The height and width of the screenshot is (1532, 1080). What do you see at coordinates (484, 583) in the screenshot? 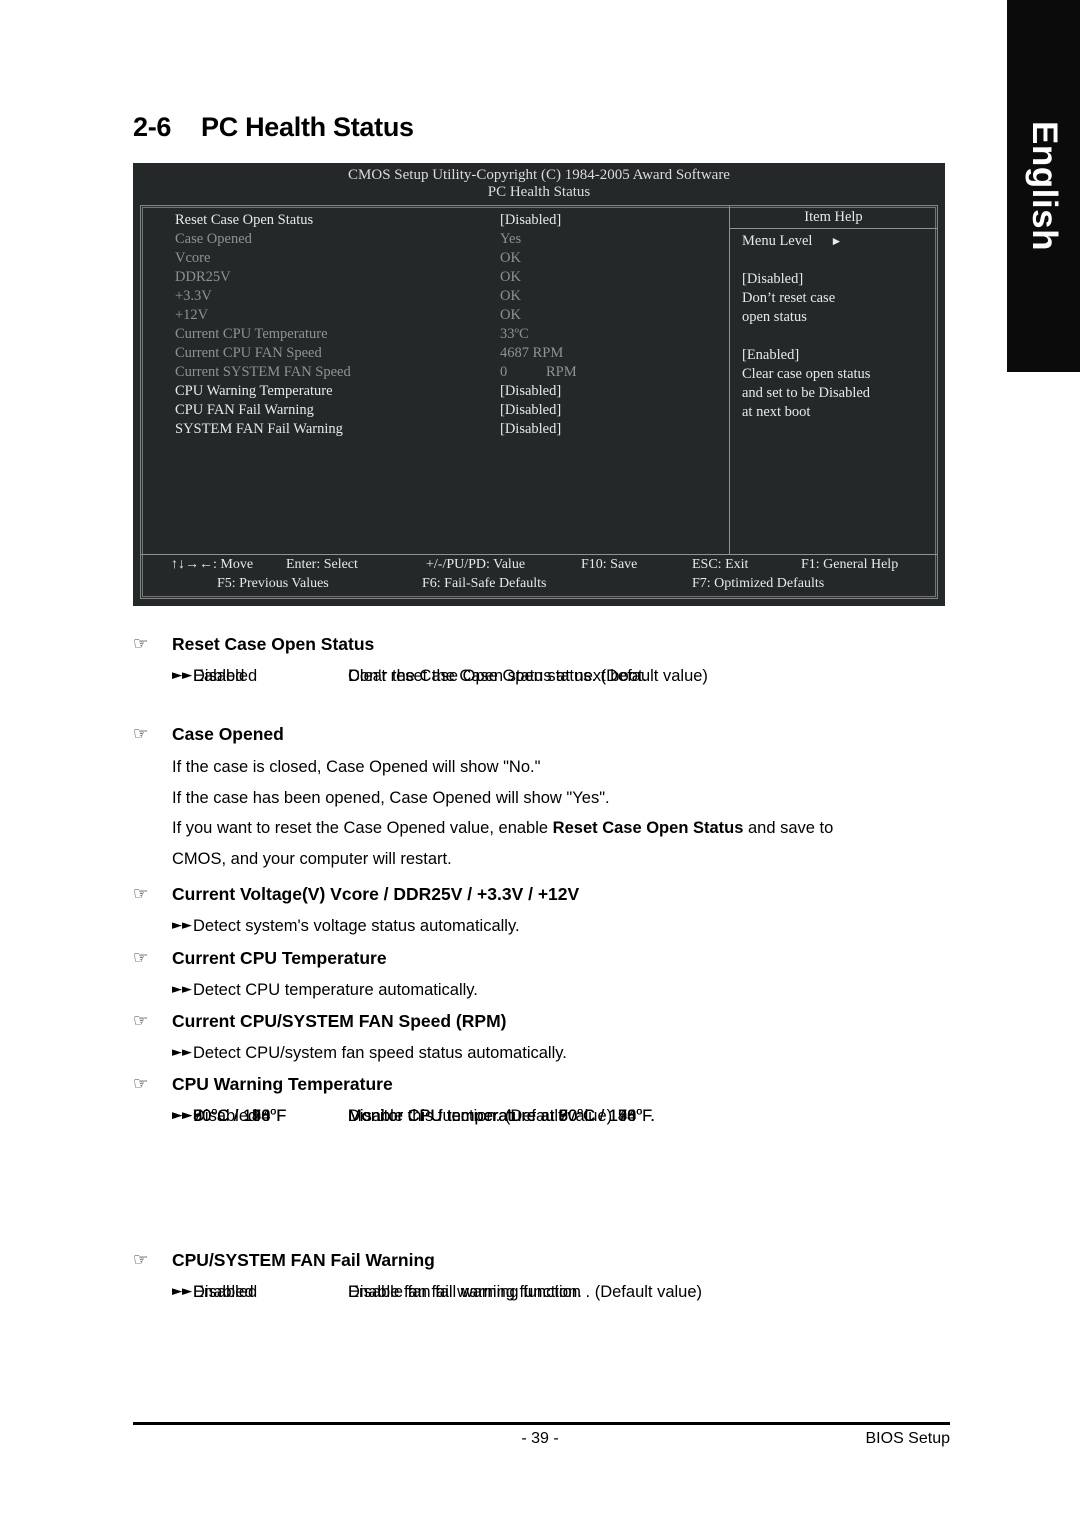
I see `key-f6: F6: Fail-Safe Defaults` at bounding box center [484, 583].